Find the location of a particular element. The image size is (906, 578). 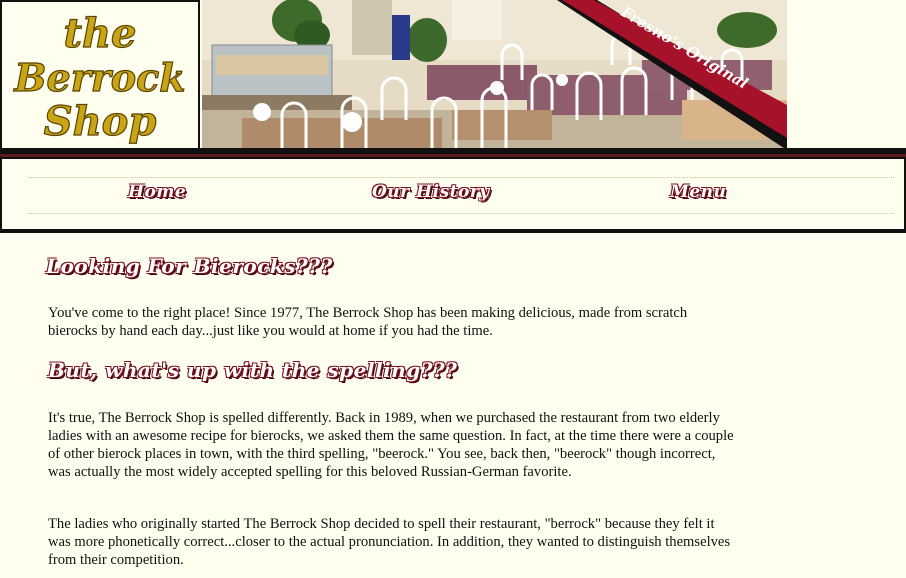

main-nav: Home Our History Menu is located at coordinates (453, 196).